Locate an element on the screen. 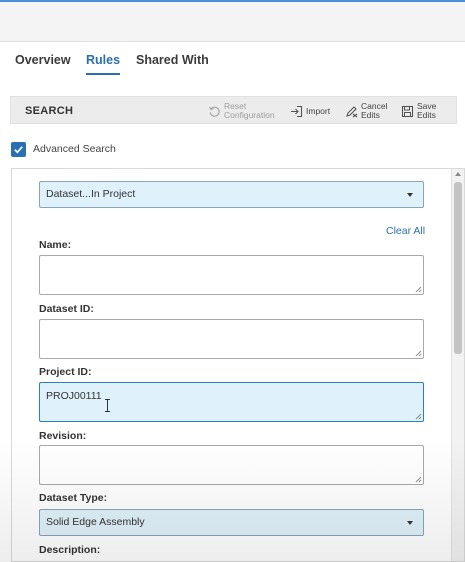  revision-field is located at coordinates (231, 465).